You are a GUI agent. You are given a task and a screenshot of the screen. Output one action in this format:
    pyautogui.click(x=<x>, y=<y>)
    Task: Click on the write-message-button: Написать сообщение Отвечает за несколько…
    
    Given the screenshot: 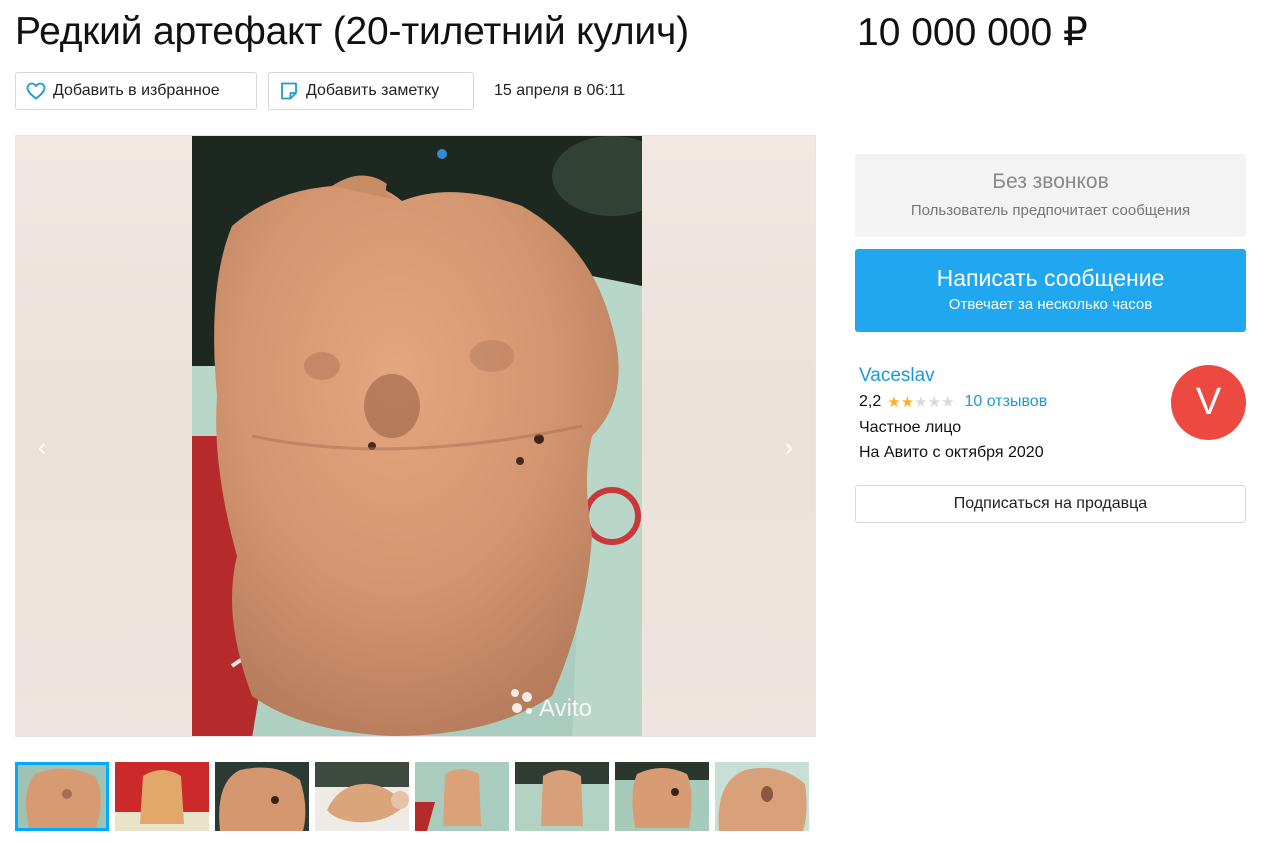 What is the action you would take?
    pyautogui.click(x=1050, y=290)
    